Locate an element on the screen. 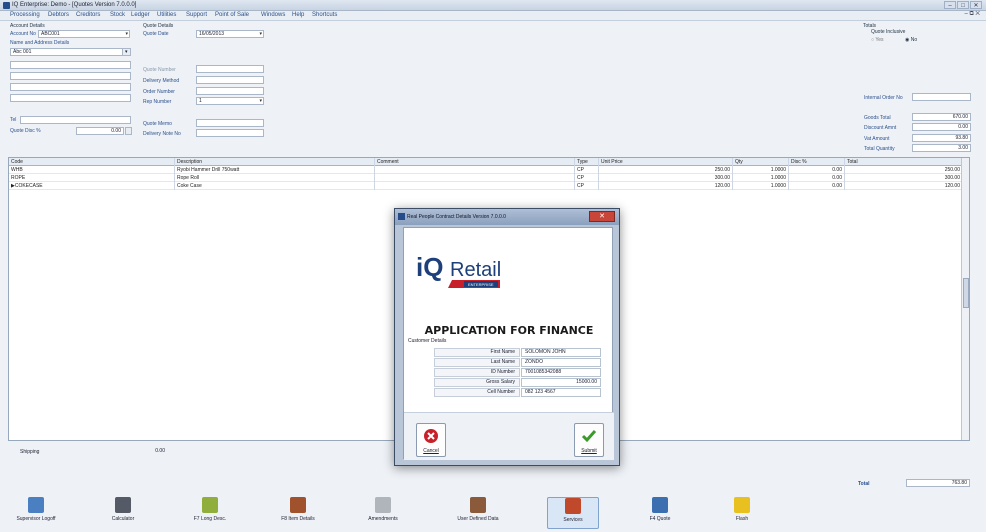 Image resolution: width=986 pixels, height=532 pixels. submit-button: Submit is located at coordinates (589, 440).